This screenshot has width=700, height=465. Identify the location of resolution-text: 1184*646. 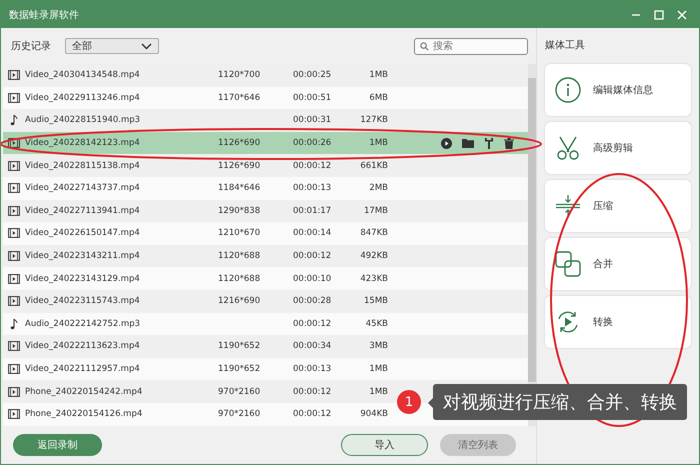
(239, 188).